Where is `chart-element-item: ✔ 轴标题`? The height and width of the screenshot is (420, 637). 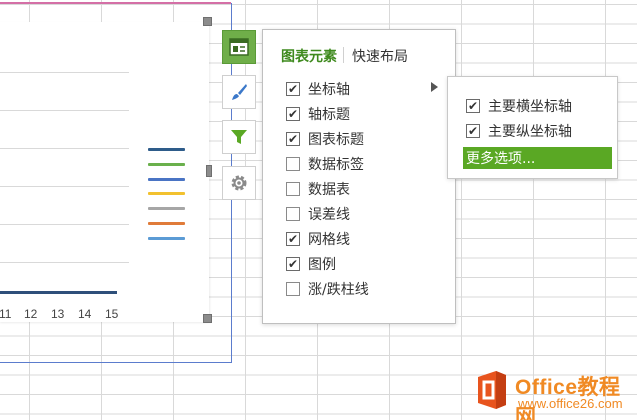
chart-element-item: ✔ 轴标题 is located at coordinates (318, 114).